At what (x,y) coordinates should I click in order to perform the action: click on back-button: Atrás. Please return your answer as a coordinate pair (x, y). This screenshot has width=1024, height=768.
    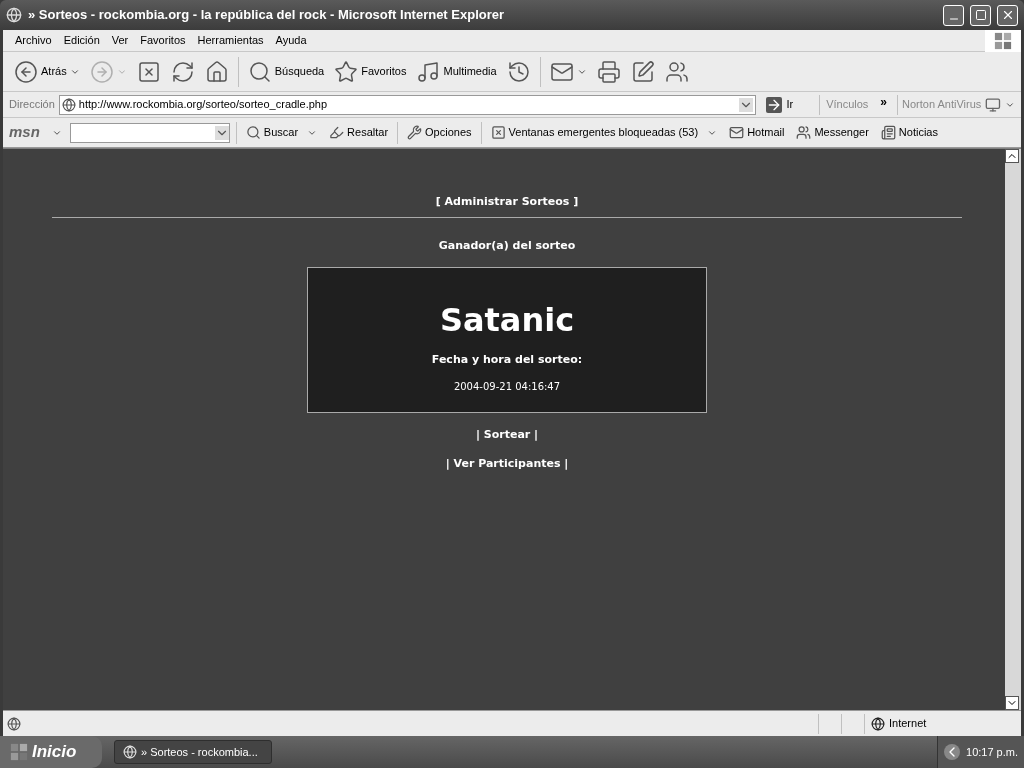
    Looking at the image, I should click on (47, 71).